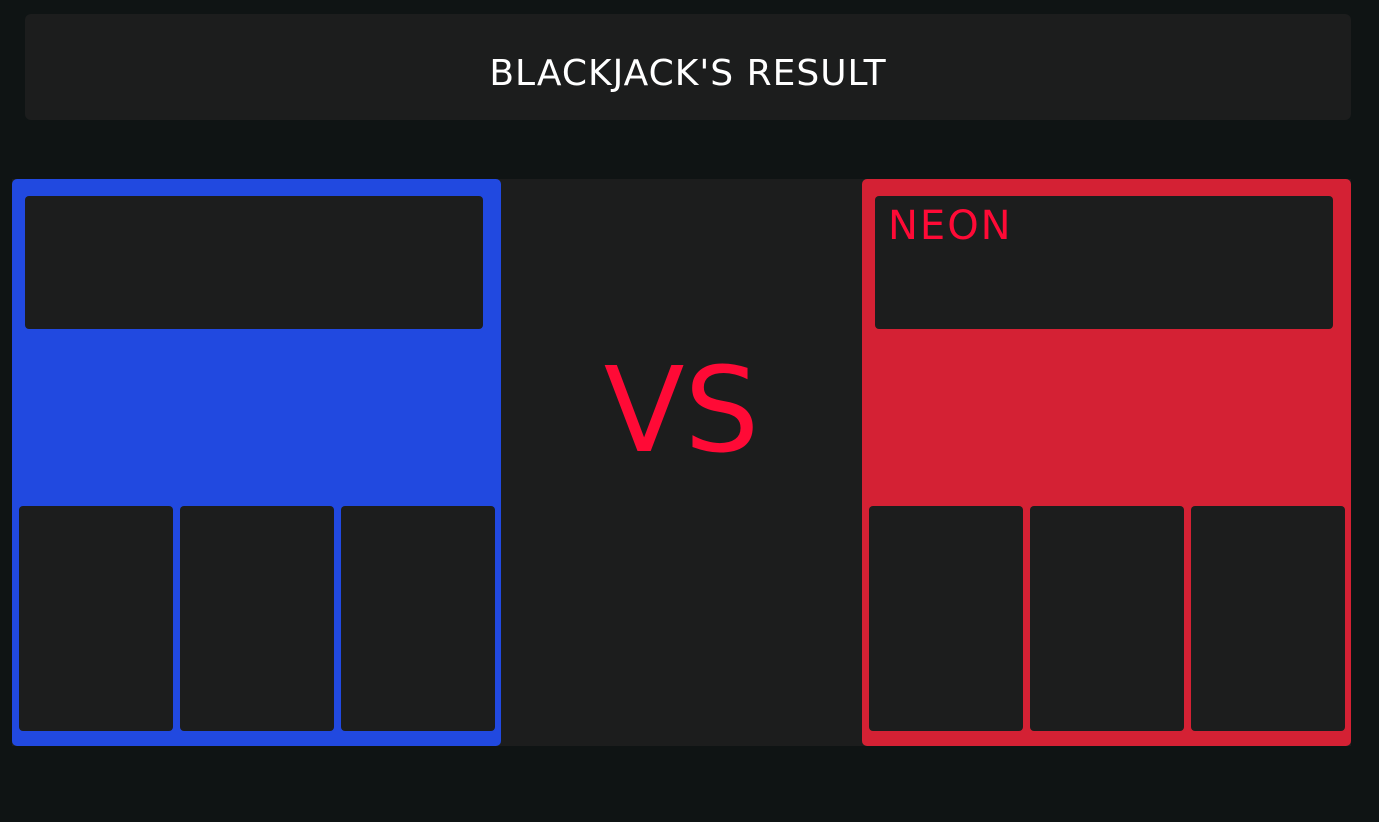 Image resolution: width=1379 pixels, height=822 pixels. What do you see at coordinates (681, 410) in the screenshot?
I see `vs-label: VS` at bounding box center [681, 410].